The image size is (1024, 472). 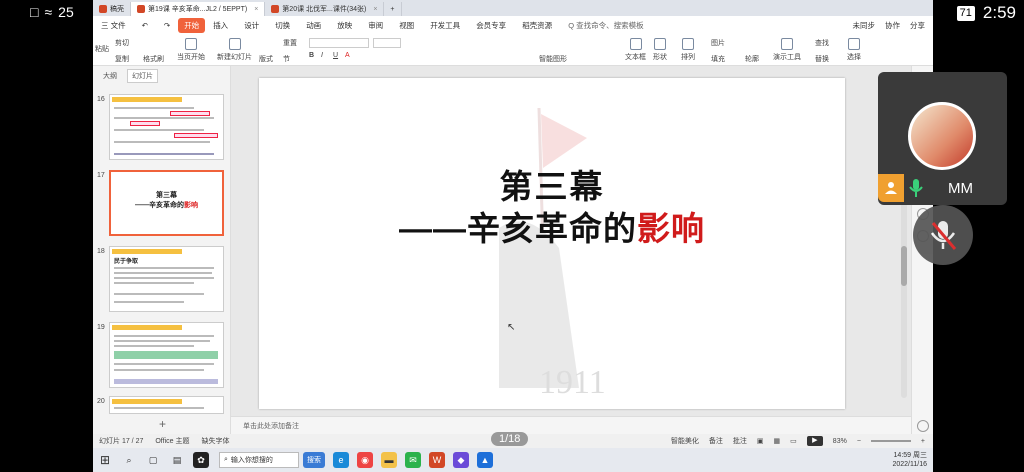 What do you see at coordinates (923, 441) in the screenshot?
I see `zoom-in-icon: +` at bounding box center [923, 441].